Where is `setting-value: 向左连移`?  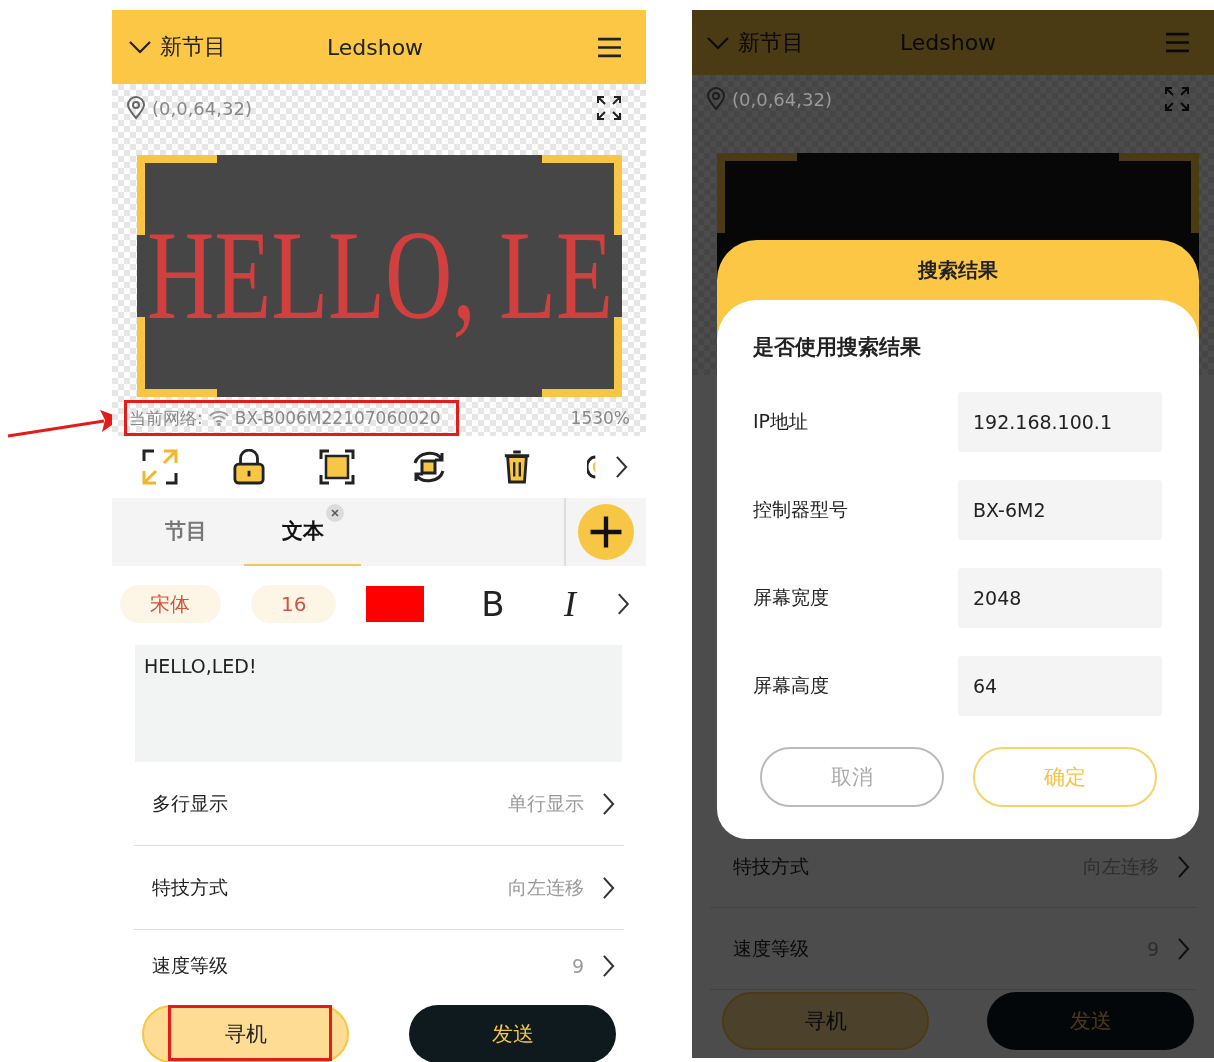 setting-value: 向左连移 is located at coordinates (546, 887).